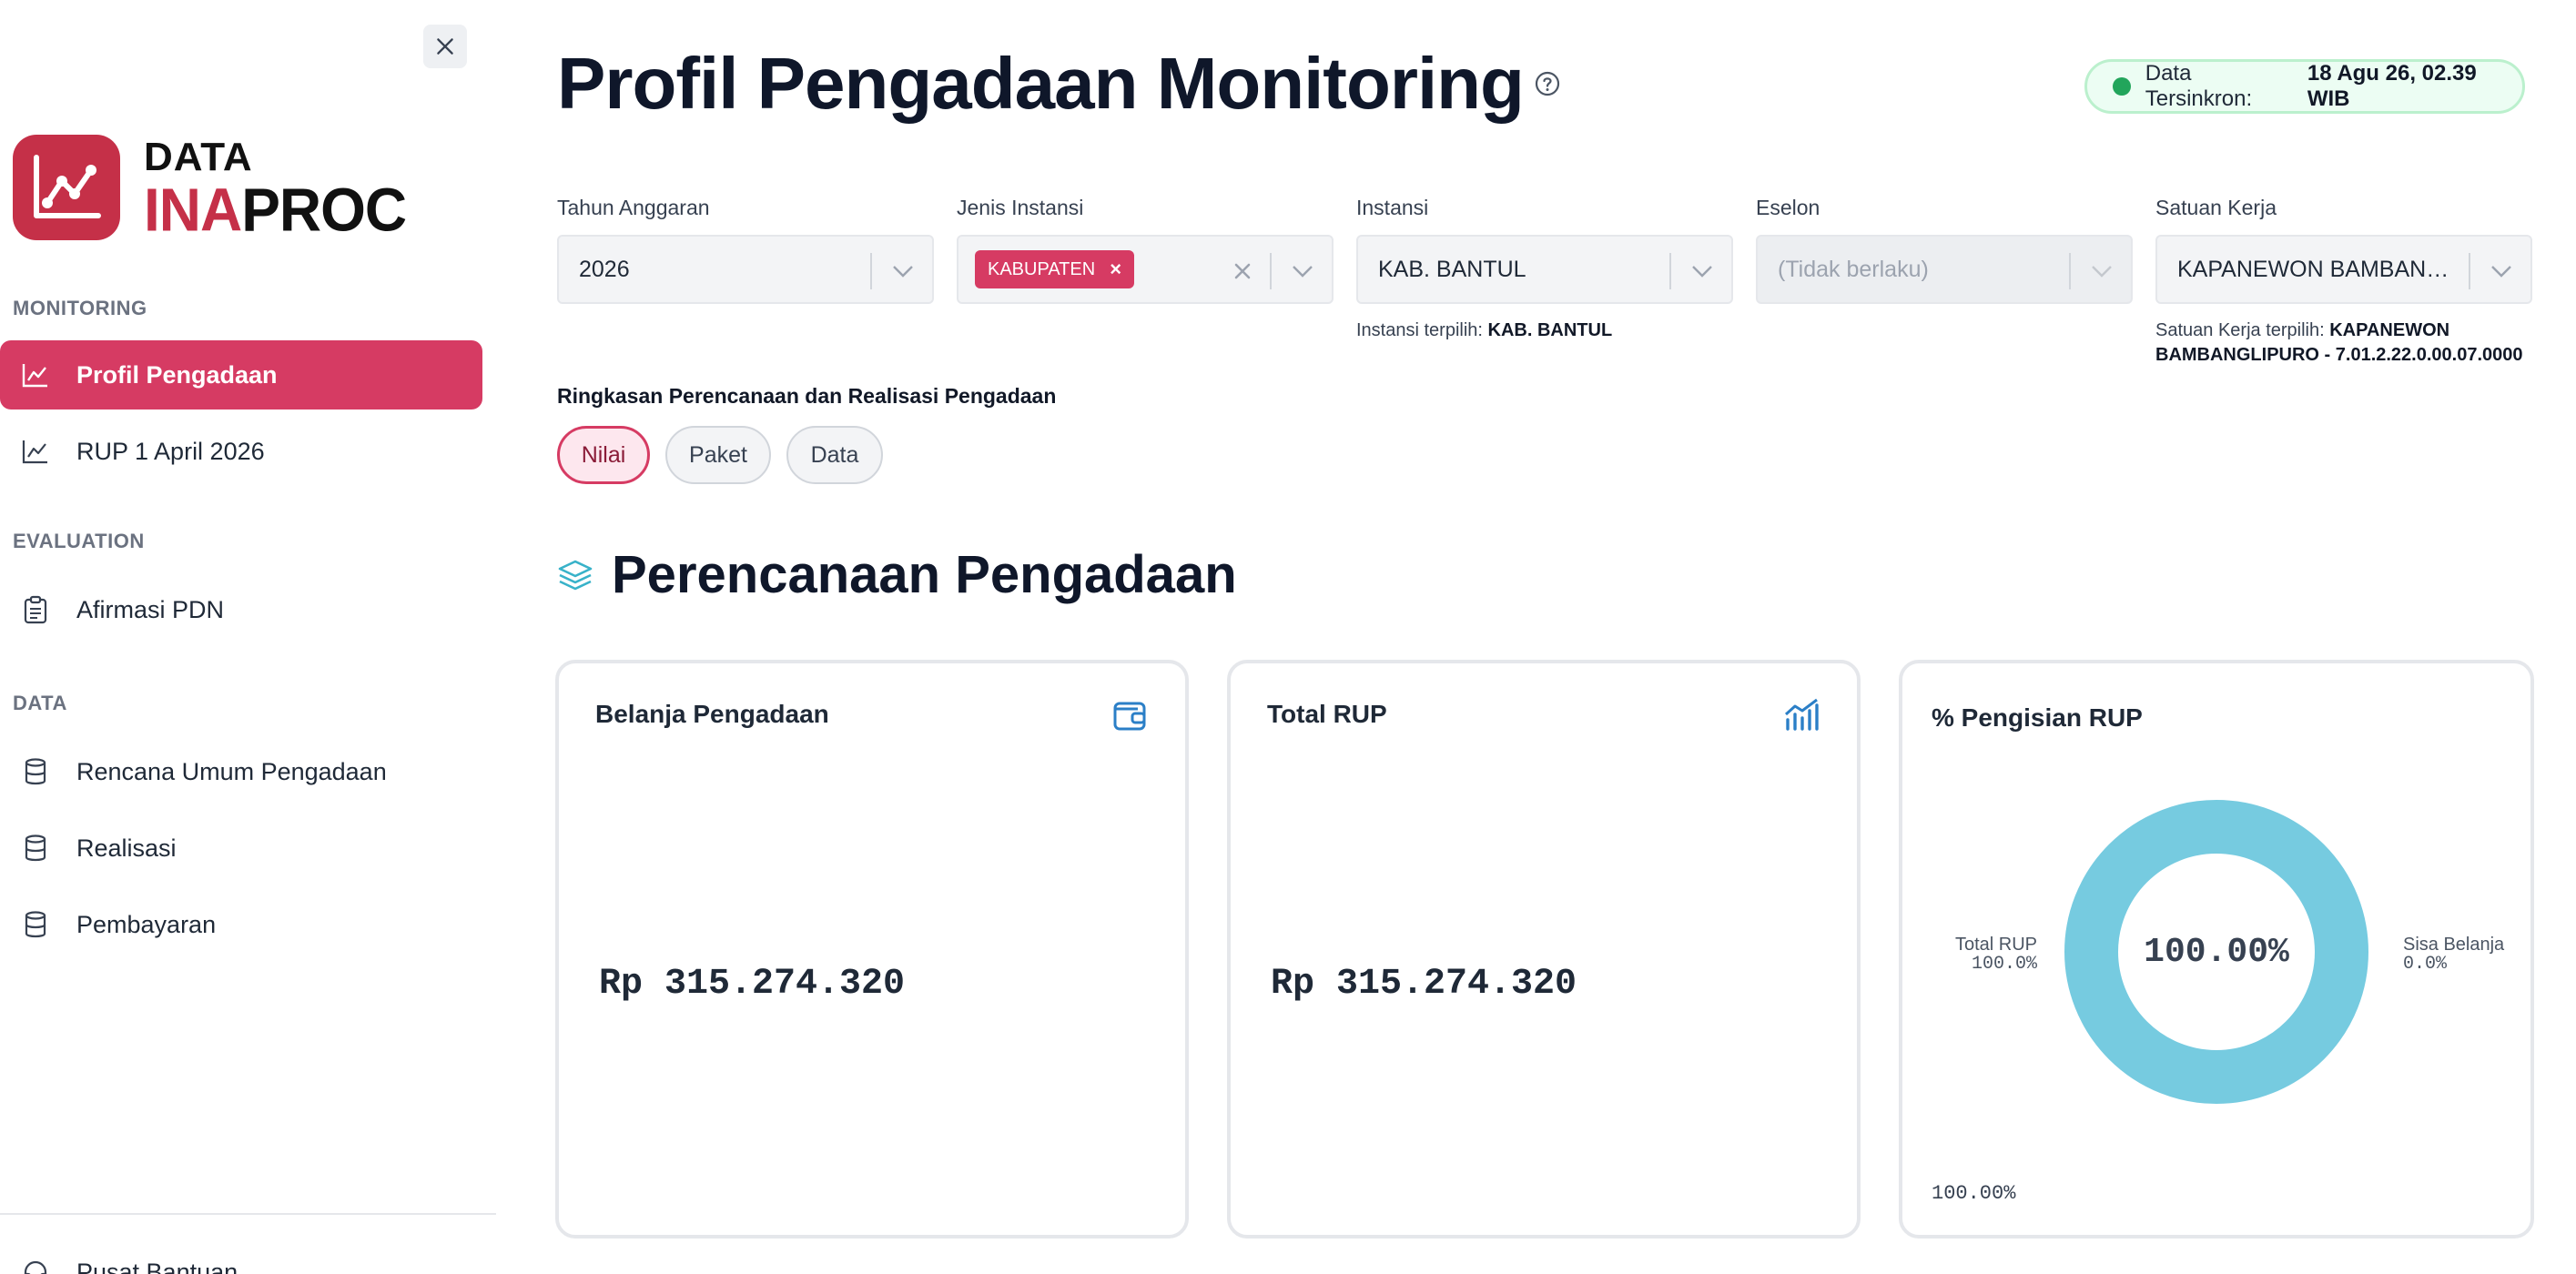  I want to click on headset-icon, so click(35, 1266).